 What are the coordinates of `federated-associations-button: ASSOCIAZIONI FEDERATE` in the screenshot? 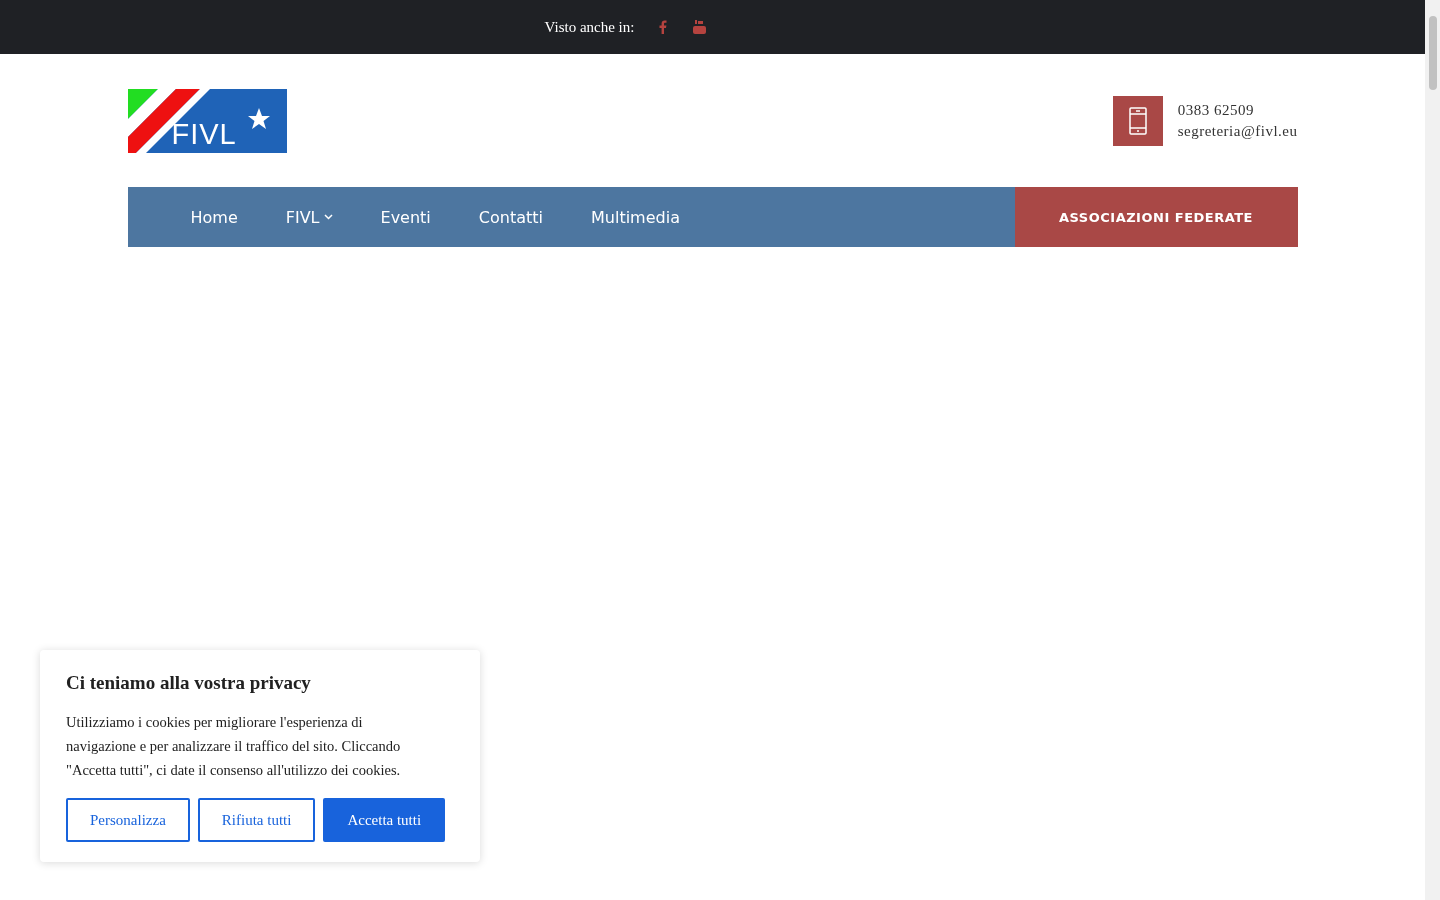 It's located at (1156, 217).